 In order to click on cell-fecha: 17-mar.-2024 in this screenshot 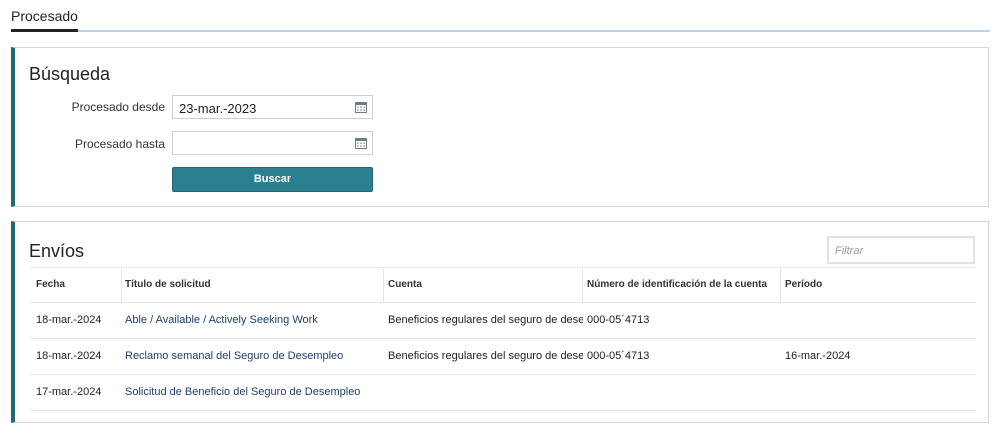, I will do `click(69, 392)`.